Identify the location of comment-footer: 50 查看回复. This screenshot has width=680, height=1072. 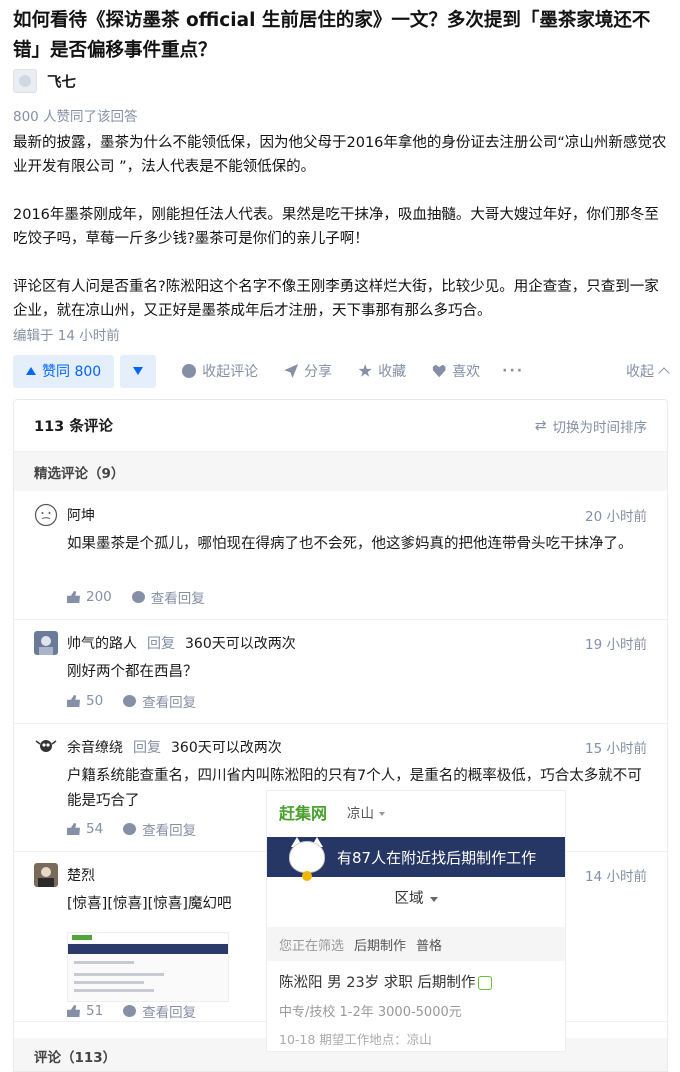
(131, 701).